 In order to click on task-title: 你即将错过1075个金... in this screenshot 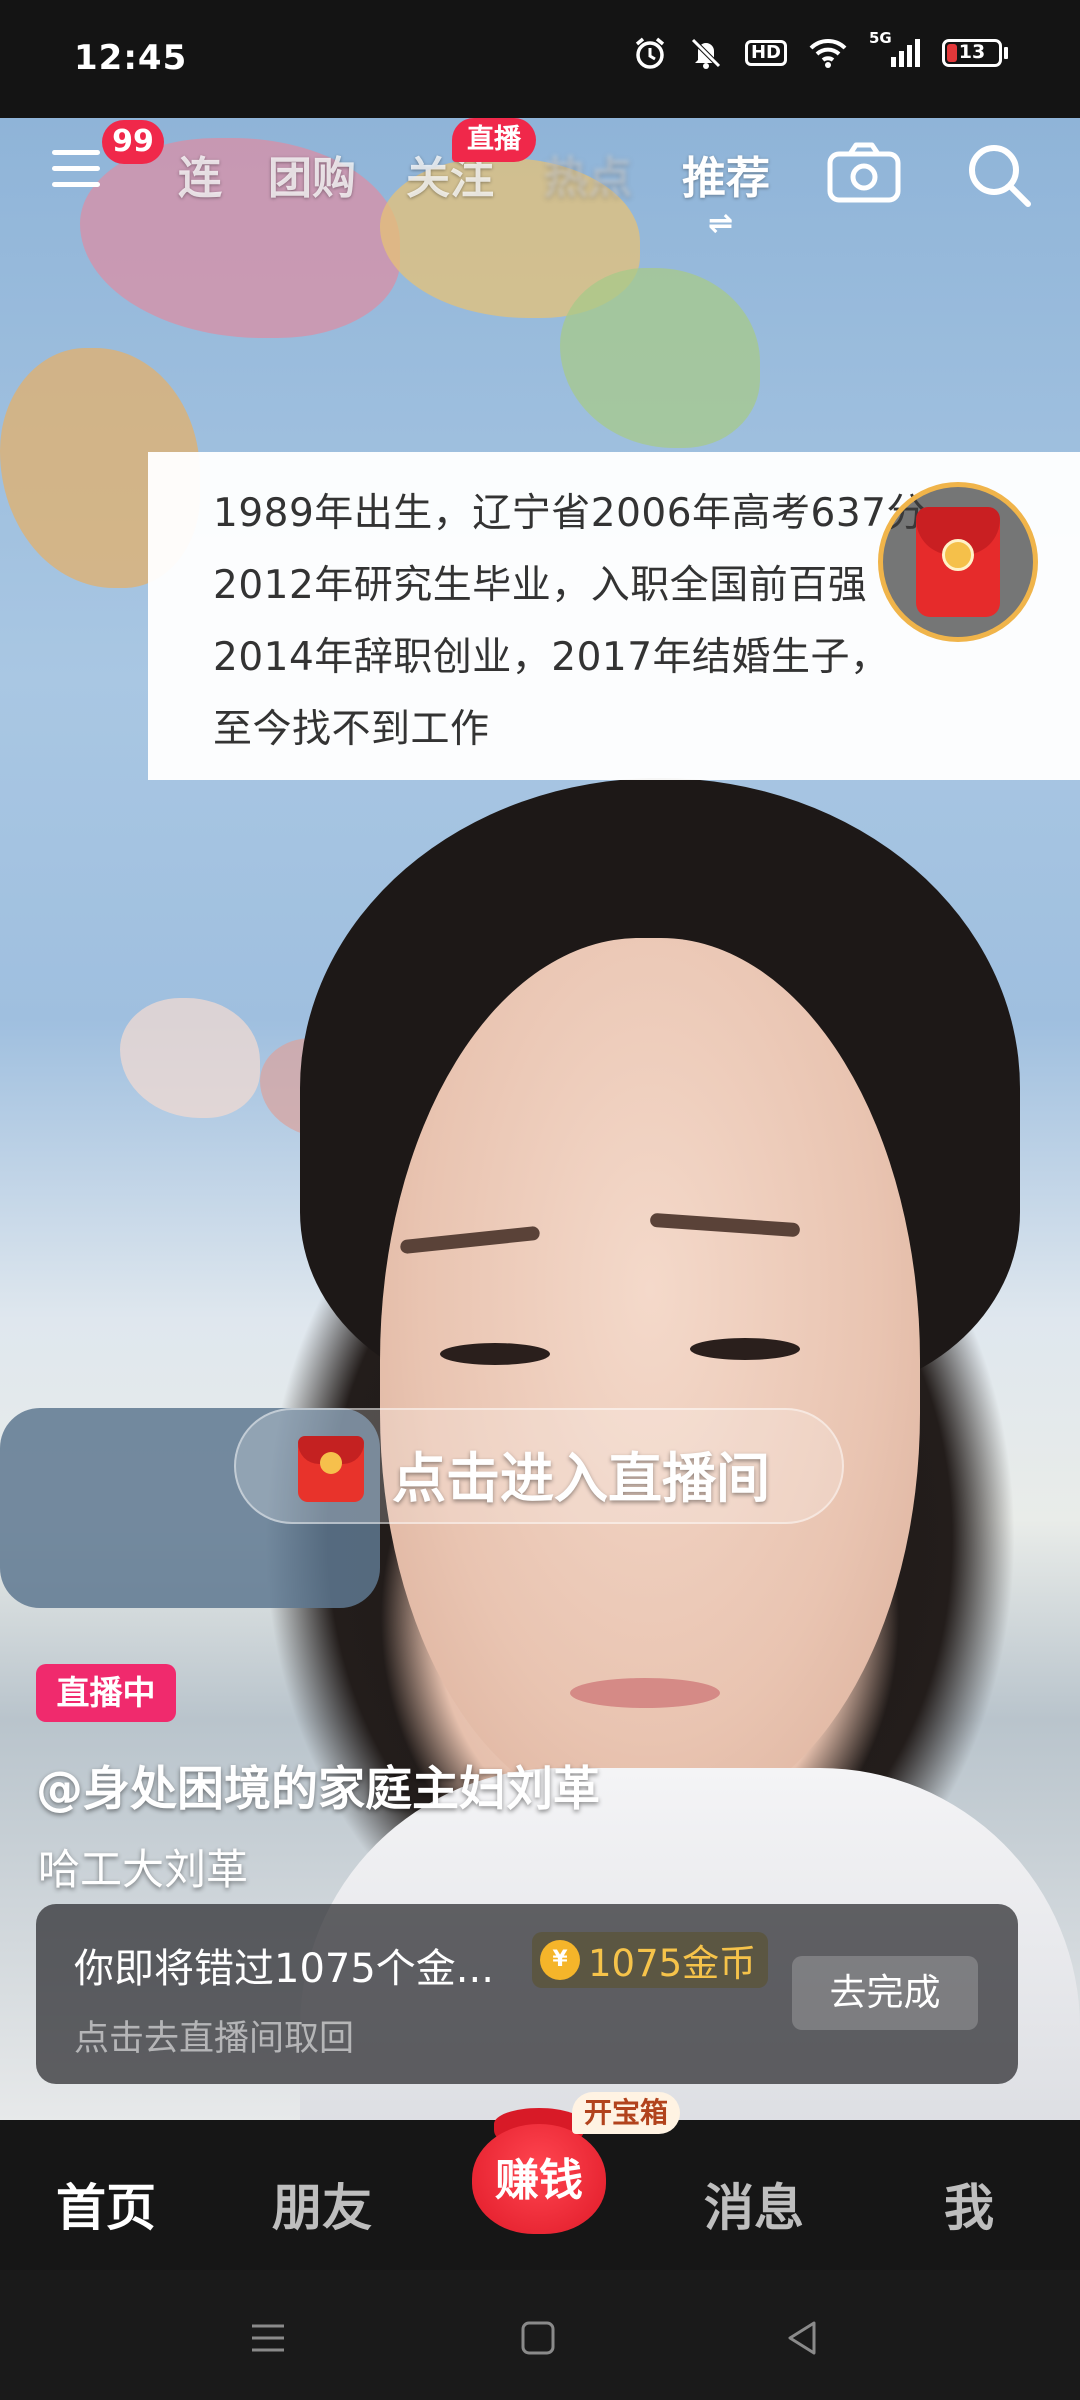, I will do `click(284, 1969)`.